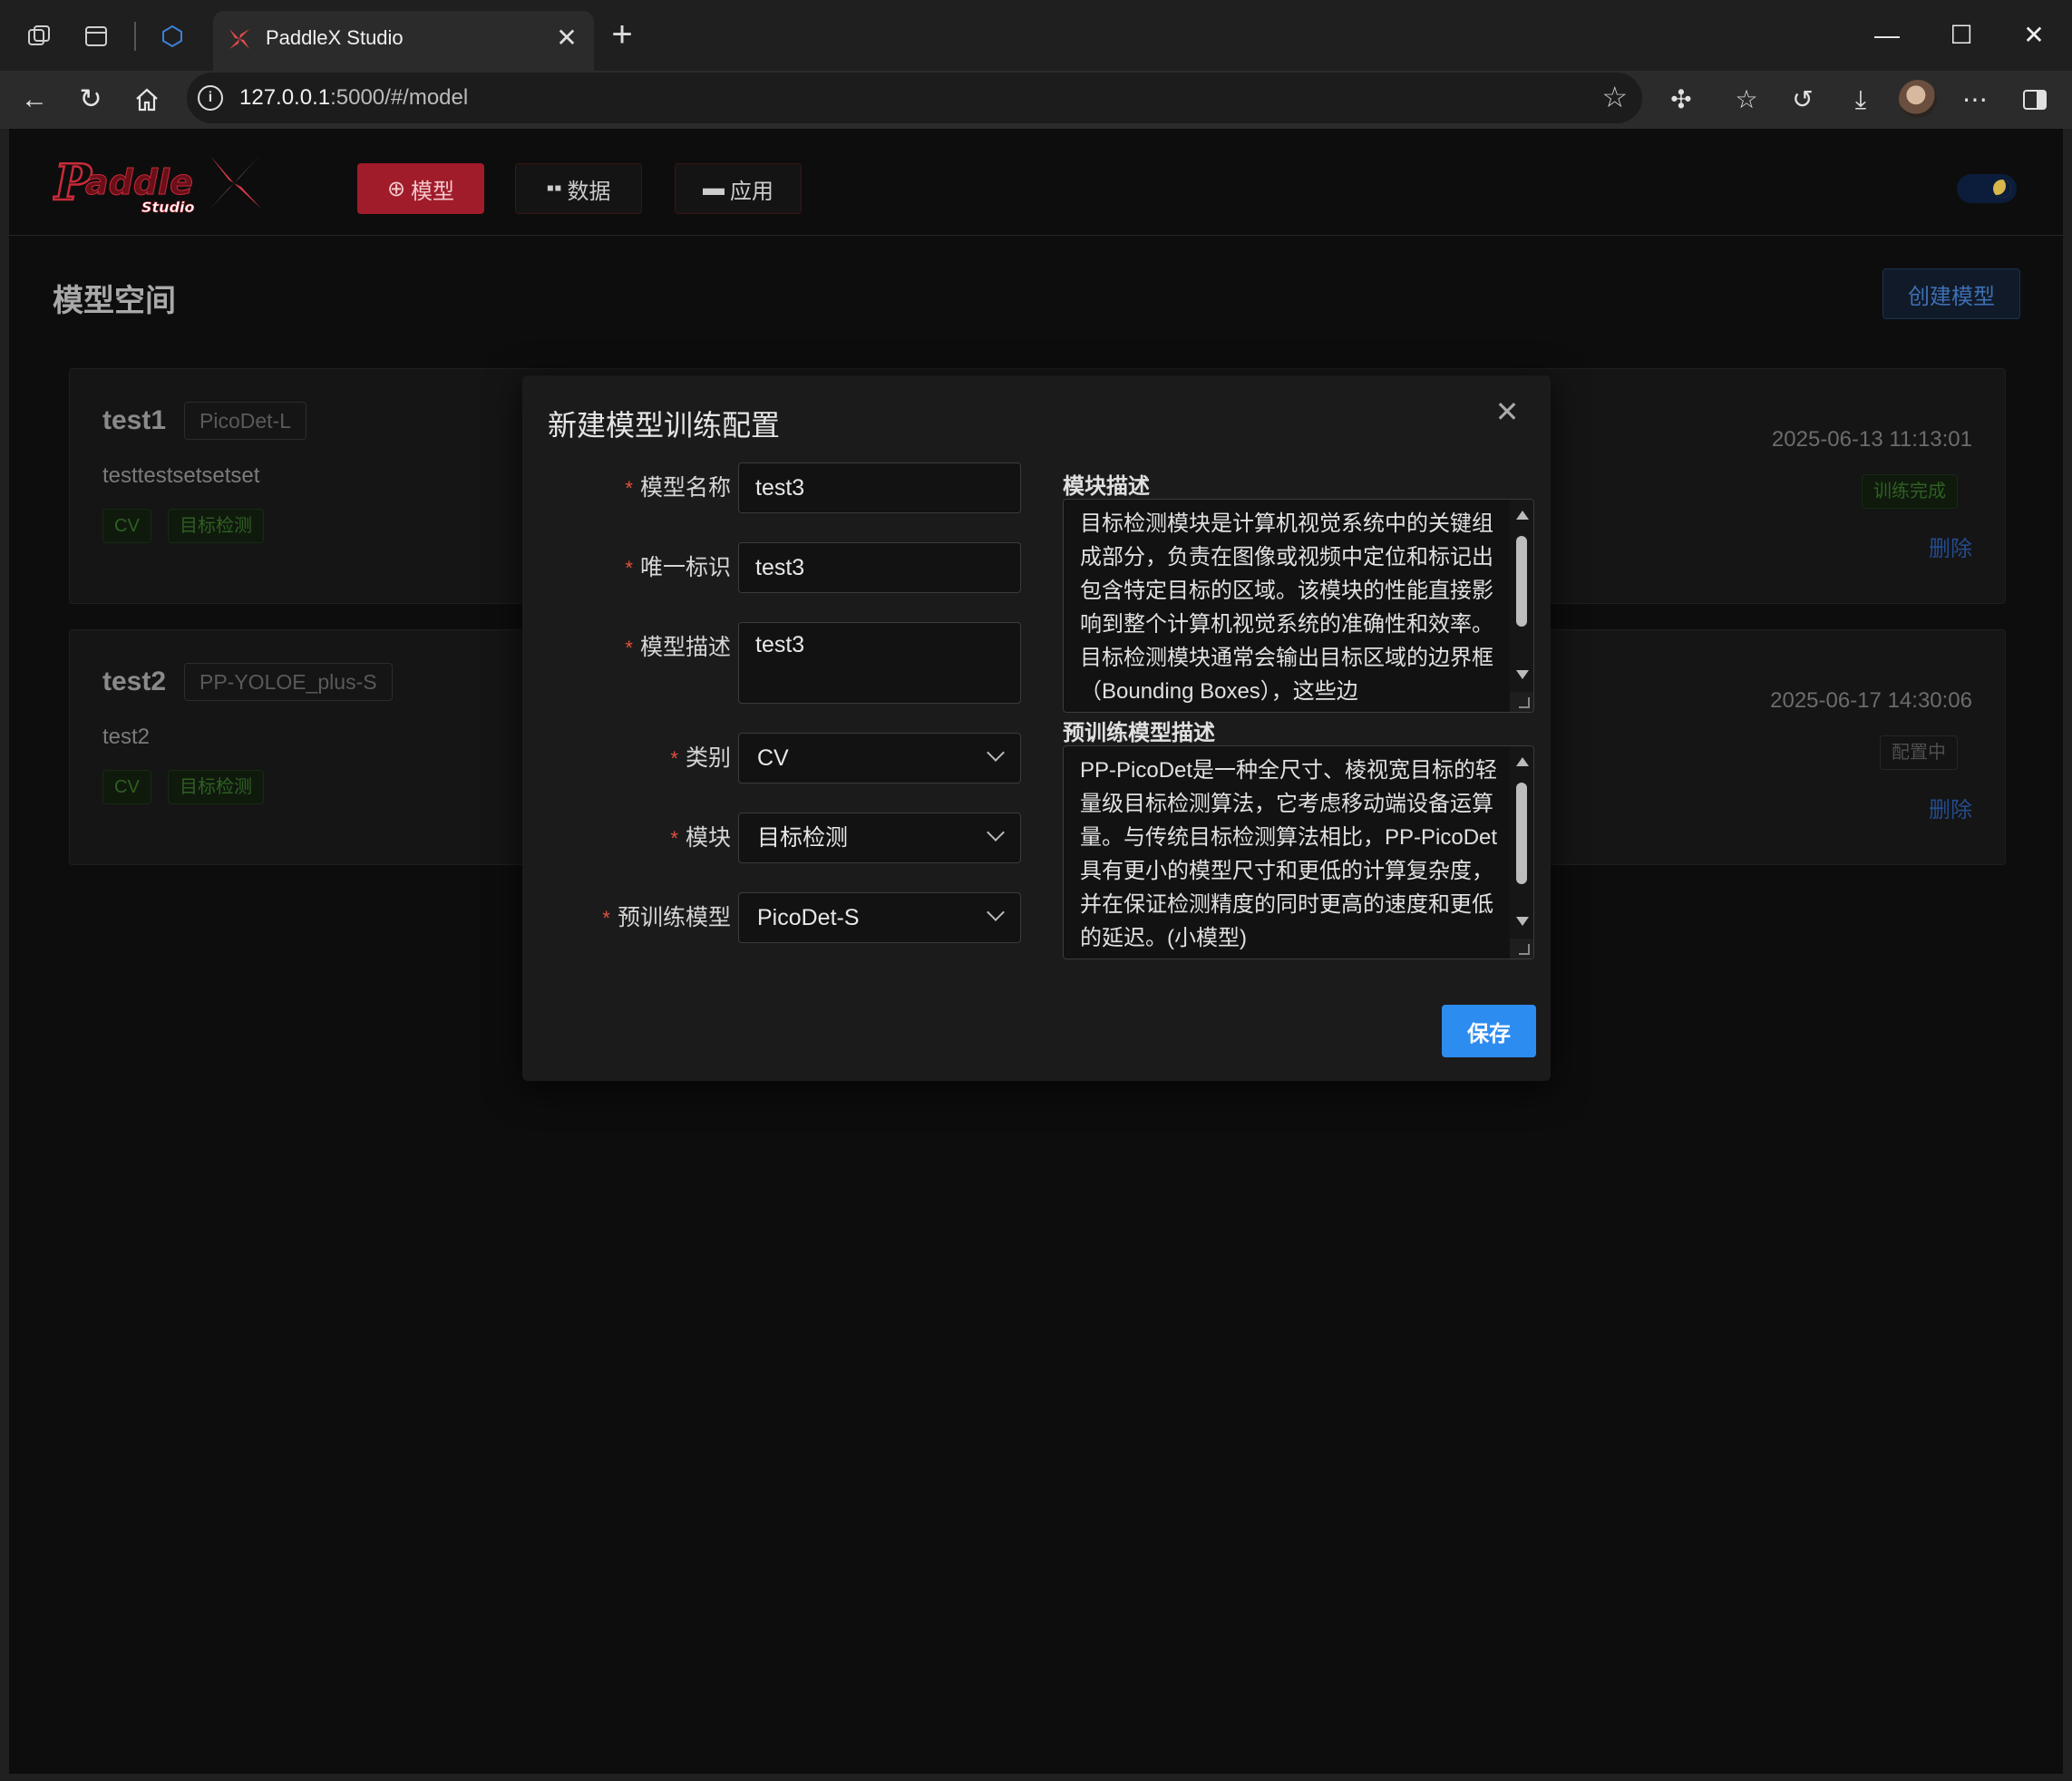 The height and width of the screenshot is (1781, 2072). Describe the element at coordinates (1887, 36) in the screenshot. I see `minimize-button: —` at that location.